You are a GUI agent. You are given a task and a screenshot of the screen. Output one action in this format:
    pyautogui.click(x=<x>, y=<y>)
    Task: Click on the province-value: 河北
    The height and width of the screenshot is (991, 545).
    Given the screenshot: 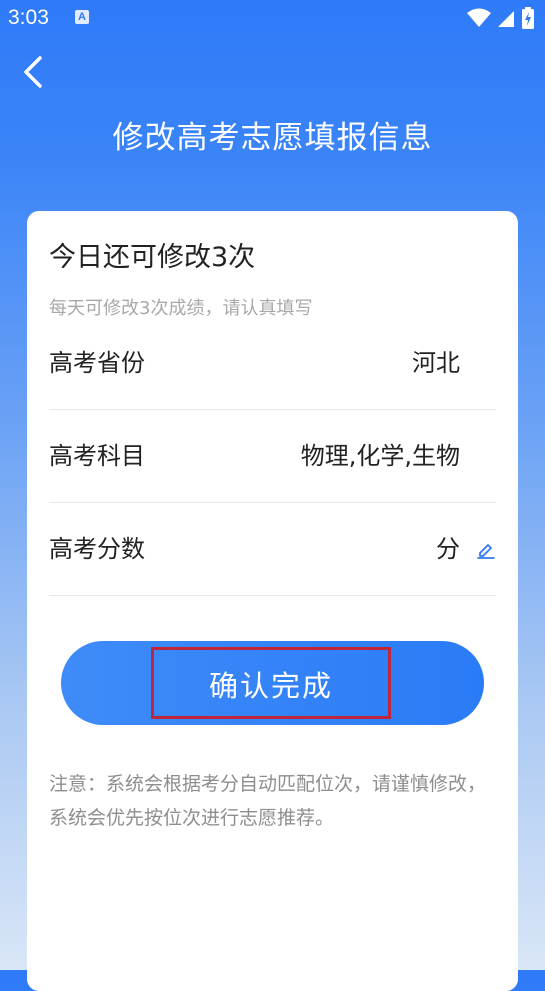 What is the action you would take?
    pyautogui.click(x=436, y=363)
    